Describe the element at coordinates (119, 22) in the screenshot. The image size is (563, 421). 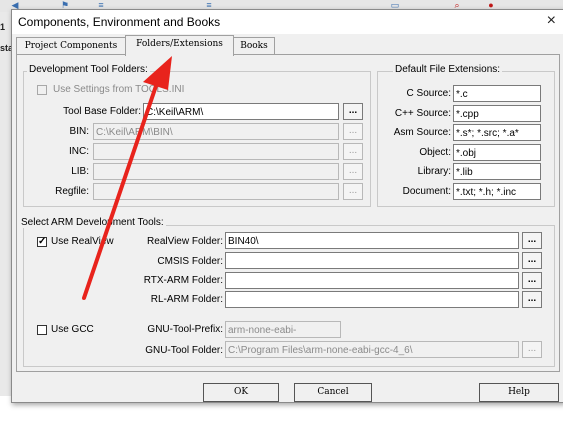
I see `dialog-title: Components, Environment and Books` at that location.